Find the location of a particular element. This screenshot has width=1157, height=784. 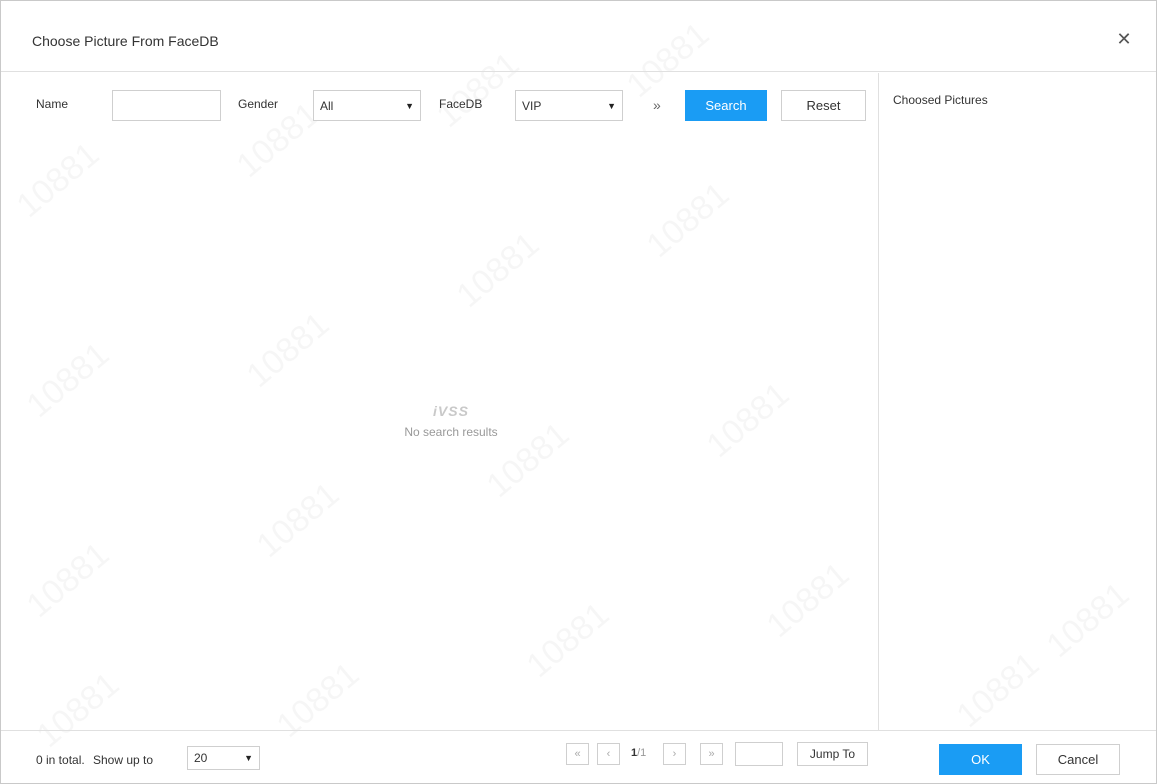

page-indicator: 1/1 is located at coordinates (638, 753).